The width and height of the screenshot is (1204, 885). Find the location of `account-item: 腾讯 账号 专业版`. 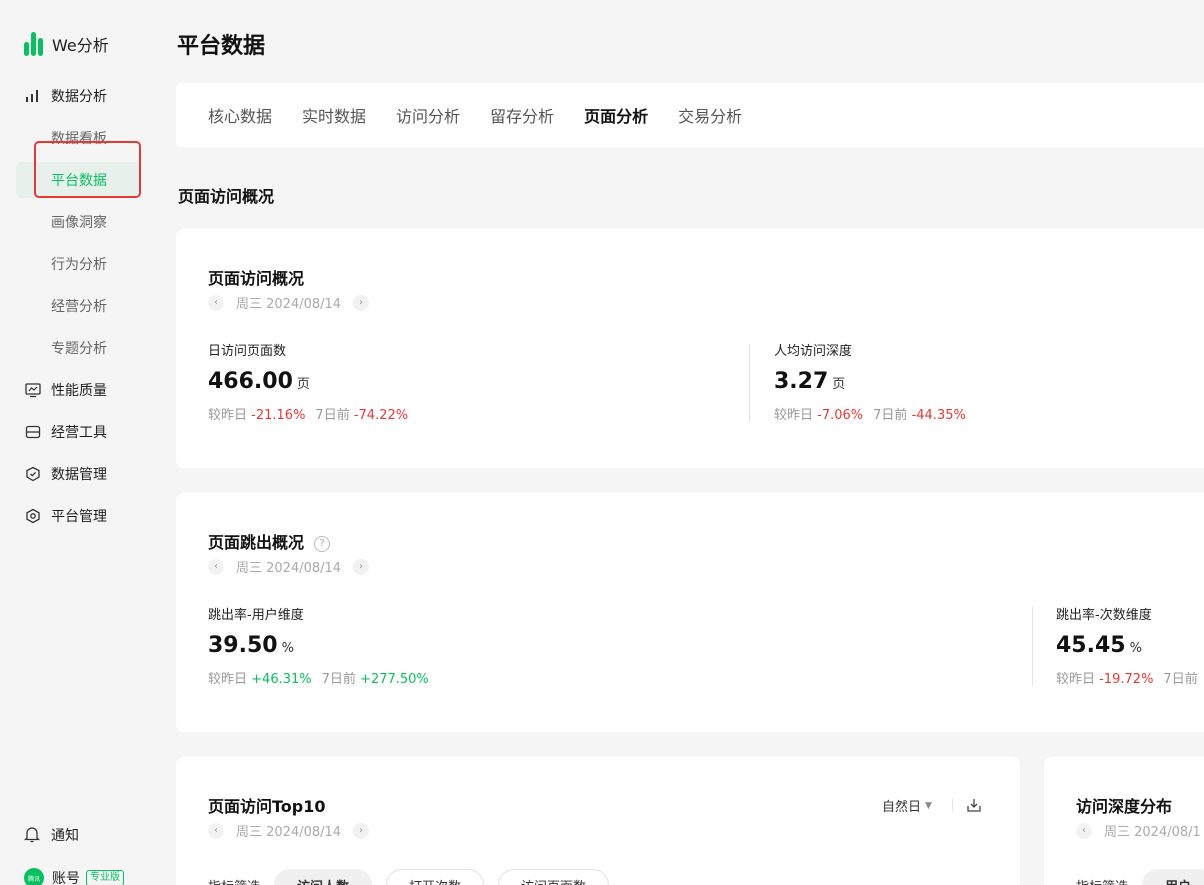

account-item: 腾讯 账号 专业版 is located at coordinates (74, 876).